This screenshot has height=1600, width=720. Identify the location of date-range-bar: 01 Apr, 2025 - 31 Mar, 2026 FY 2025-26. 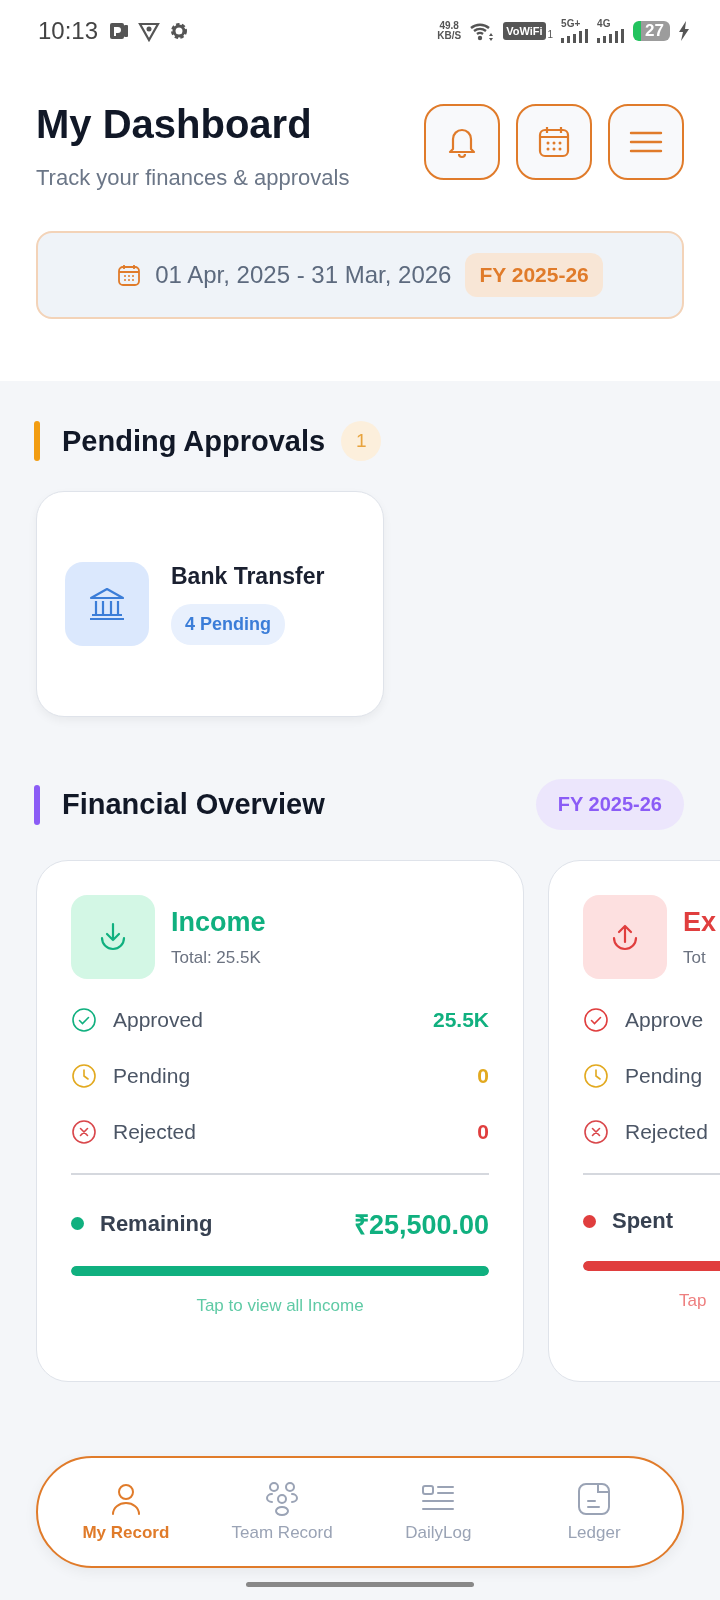
(360, 275).